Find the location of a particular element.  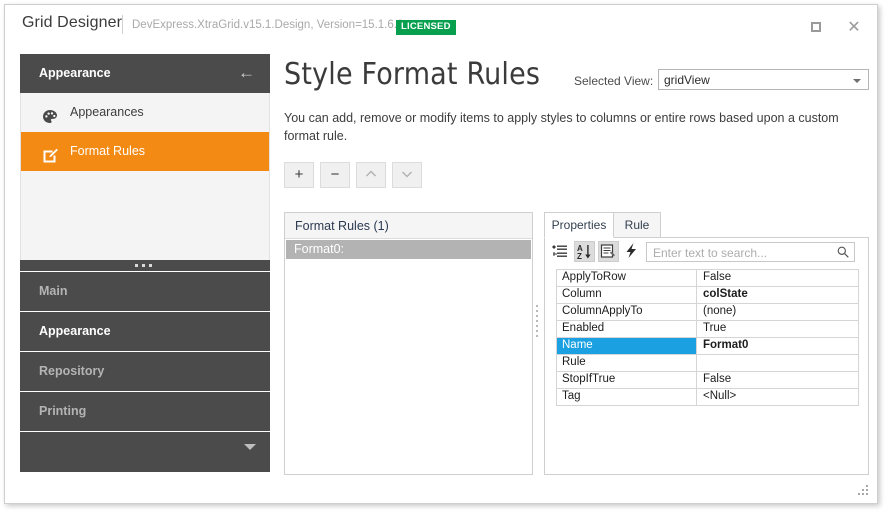

property-row-selected: Name Format0 is located at coordinates (708, 346).